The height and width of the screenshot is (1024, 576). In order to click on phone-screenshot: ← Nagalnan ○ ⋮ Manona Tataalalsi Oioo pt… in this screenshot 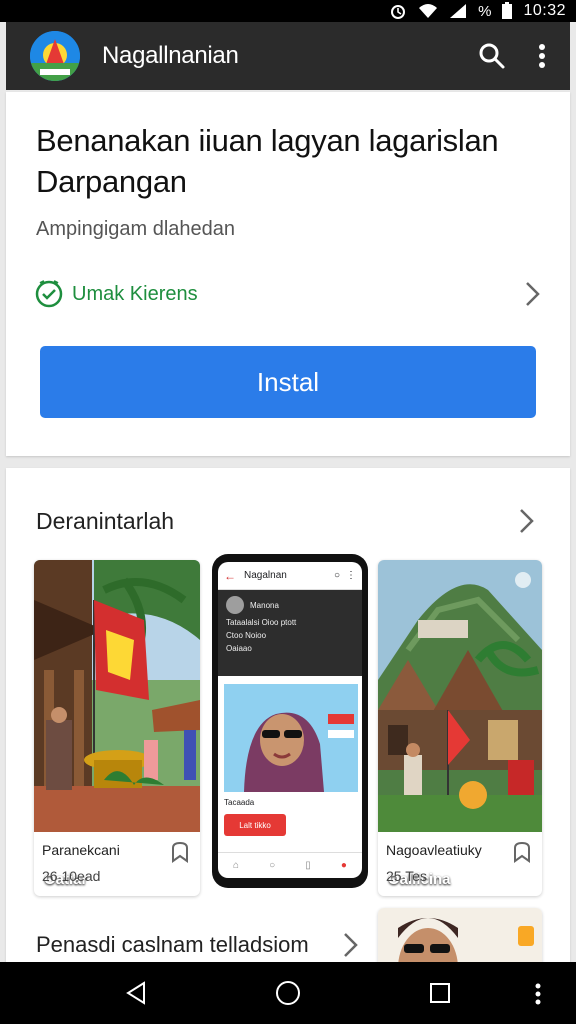, I will do `click(290, 721)`.